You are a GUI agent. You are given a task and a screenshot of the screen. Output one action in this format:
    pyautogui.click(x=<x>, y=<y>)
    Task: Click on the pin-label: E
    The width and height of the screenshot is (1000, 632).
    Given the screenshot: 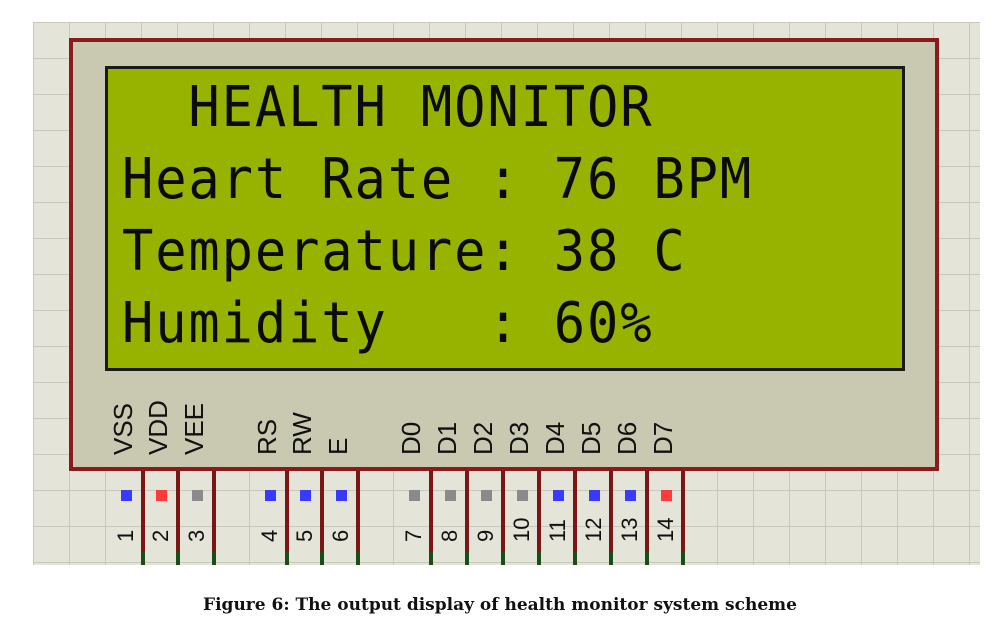 What is the action you would take?
    pyautogui.click(x=338, y=446)
    